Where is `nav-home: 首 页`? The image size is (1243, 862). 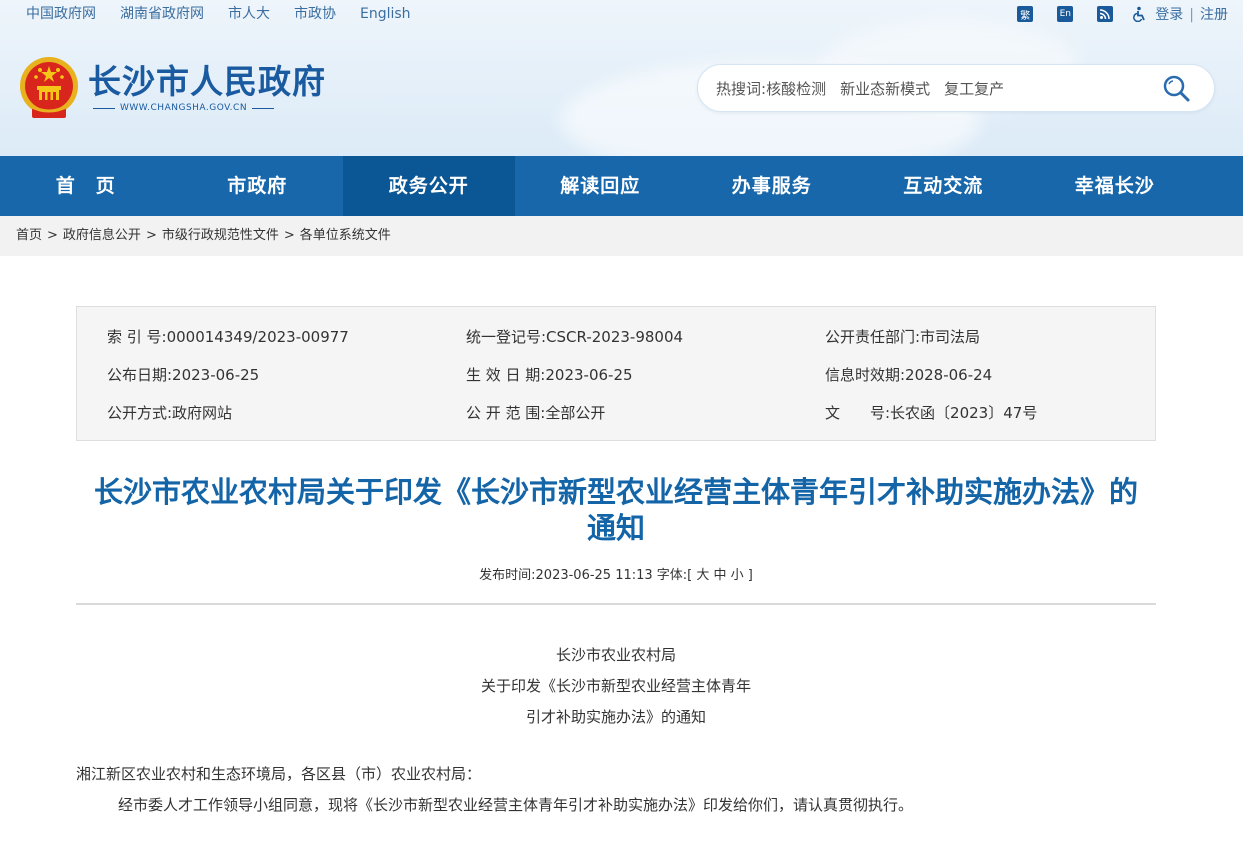 nav-home: 首 页 is located at coordinates (86, 186).